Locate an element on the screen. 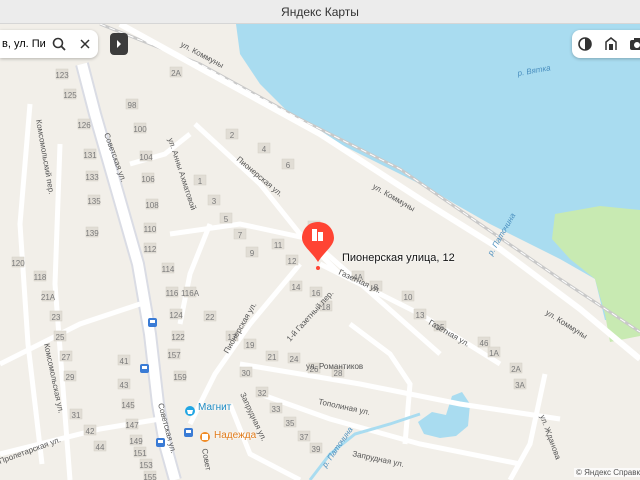 The width and height of the screenshot is (640, 480). house-number: 106 is located at coordinates (148, 179).